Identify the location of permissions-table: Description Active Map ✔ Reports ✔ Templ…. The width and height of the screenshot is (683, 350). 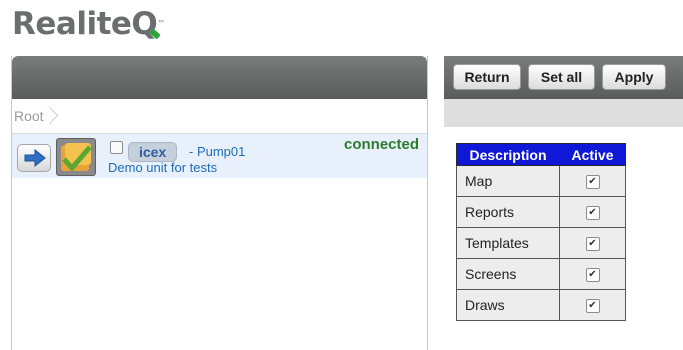
(541, 232).